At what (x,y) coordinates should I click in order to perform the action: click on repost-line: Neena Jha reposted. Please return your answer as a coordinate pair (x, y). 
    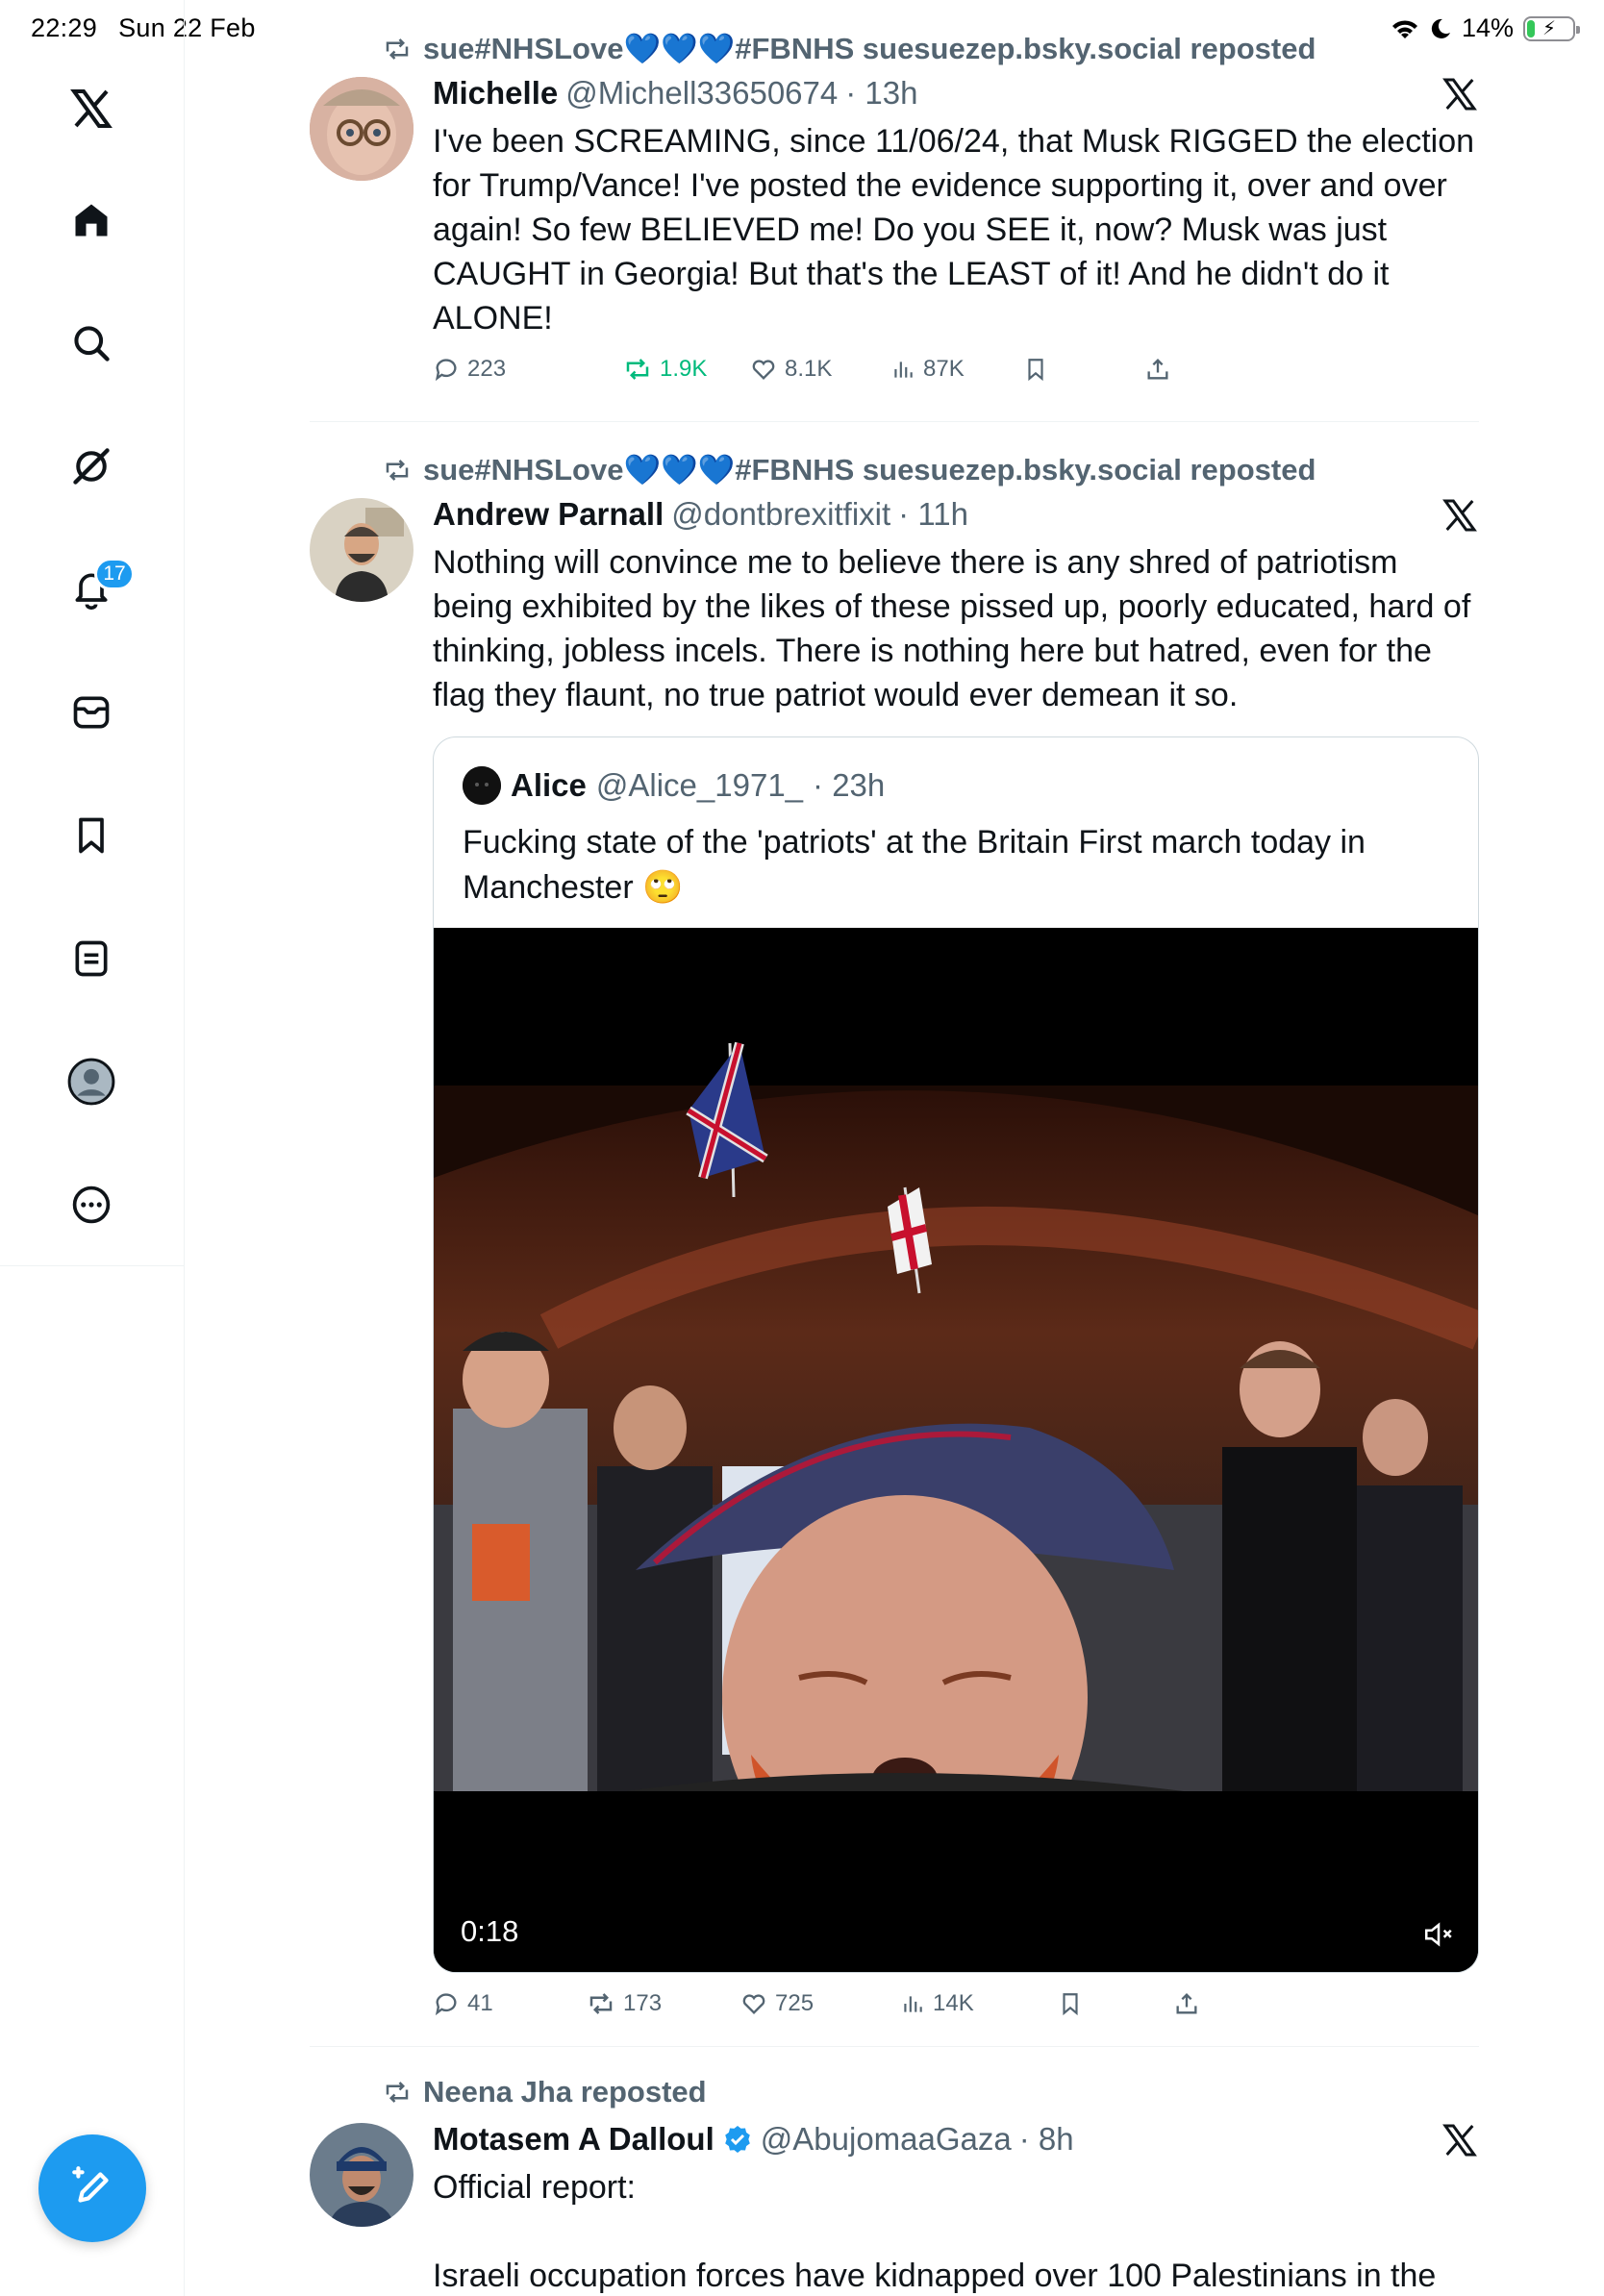
    Looking at the image, I should click on (545, 2092).